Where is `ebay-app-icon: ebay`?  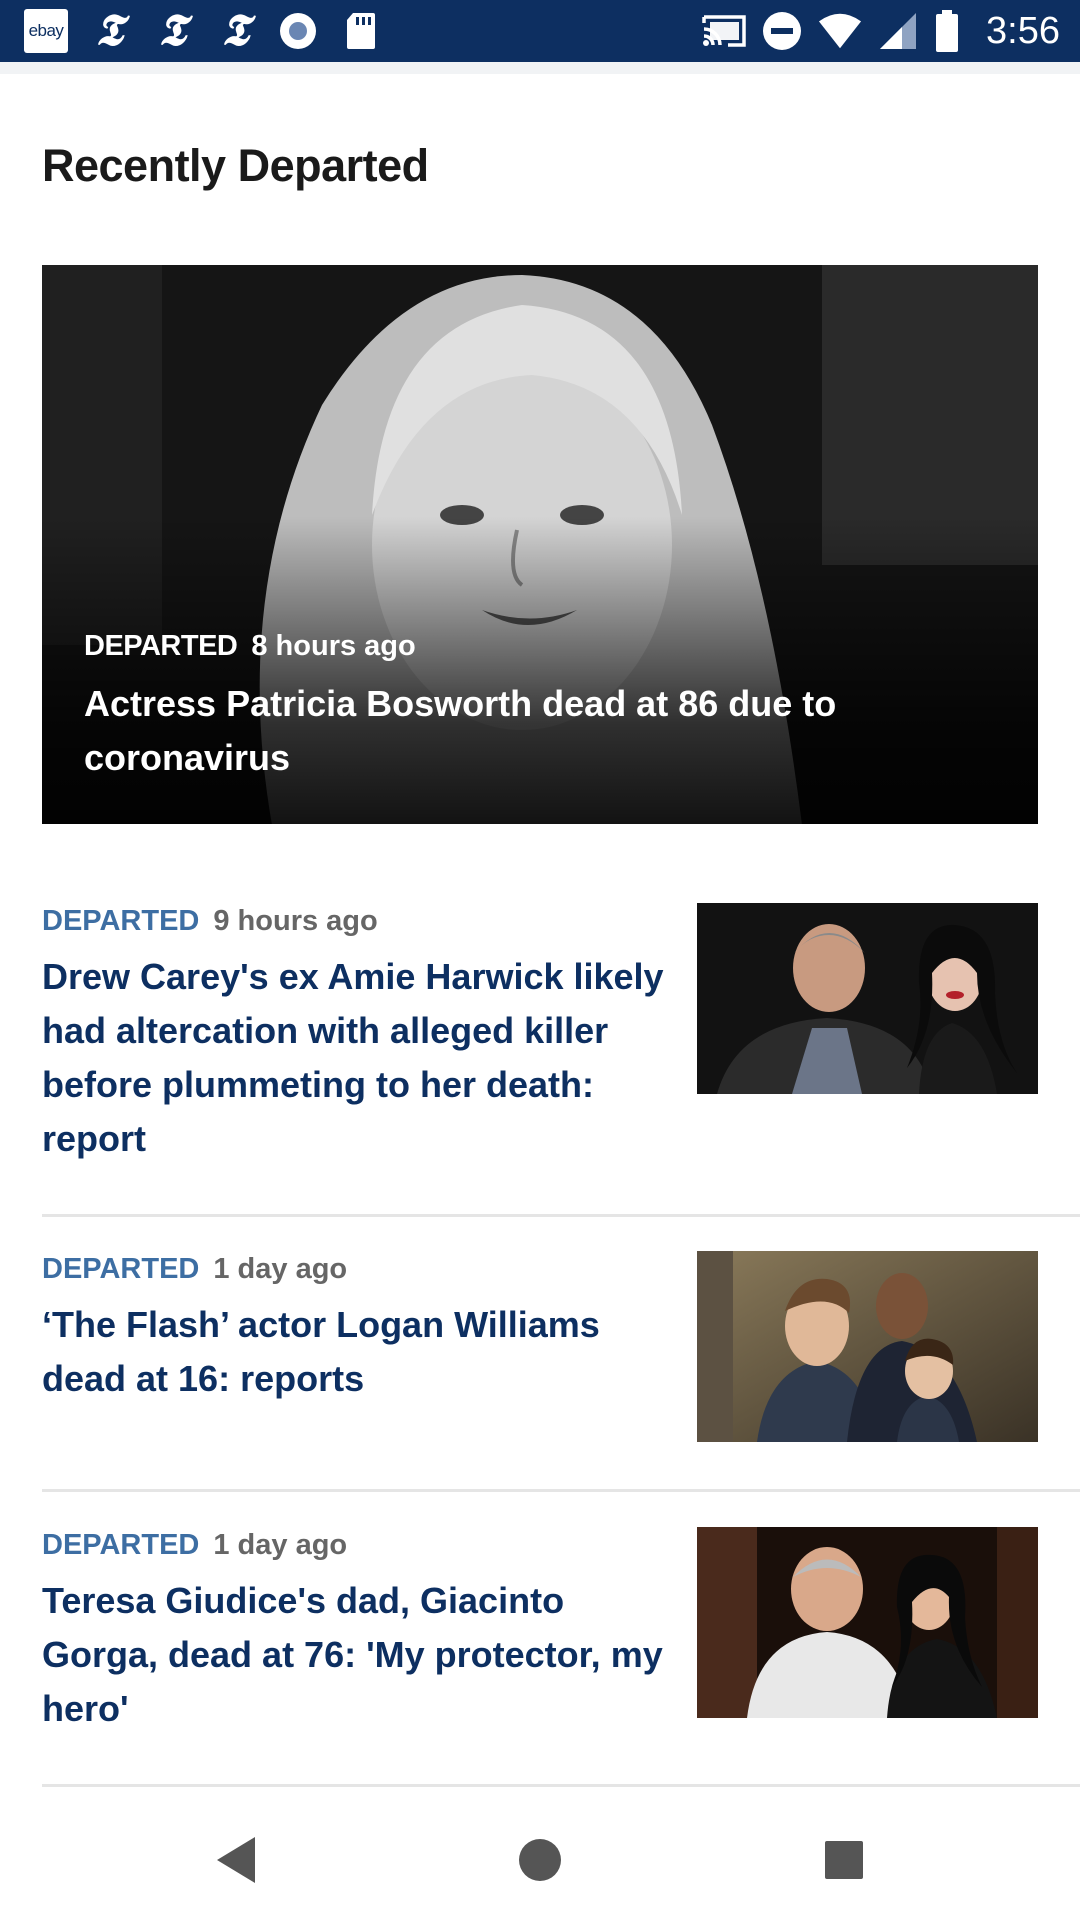 ebay-app-icon: ebay is located at coordinates (46, 31).